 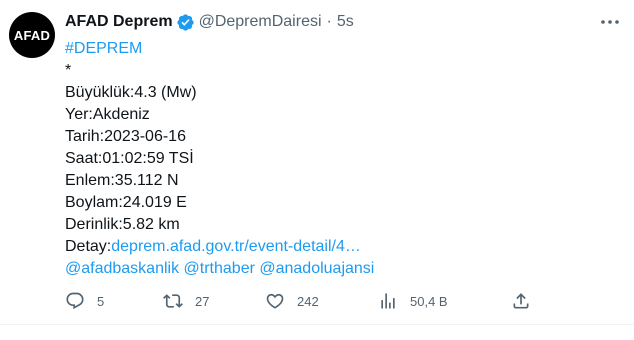 I want to click on retweet-button: 27, so click(x=186, y=301).